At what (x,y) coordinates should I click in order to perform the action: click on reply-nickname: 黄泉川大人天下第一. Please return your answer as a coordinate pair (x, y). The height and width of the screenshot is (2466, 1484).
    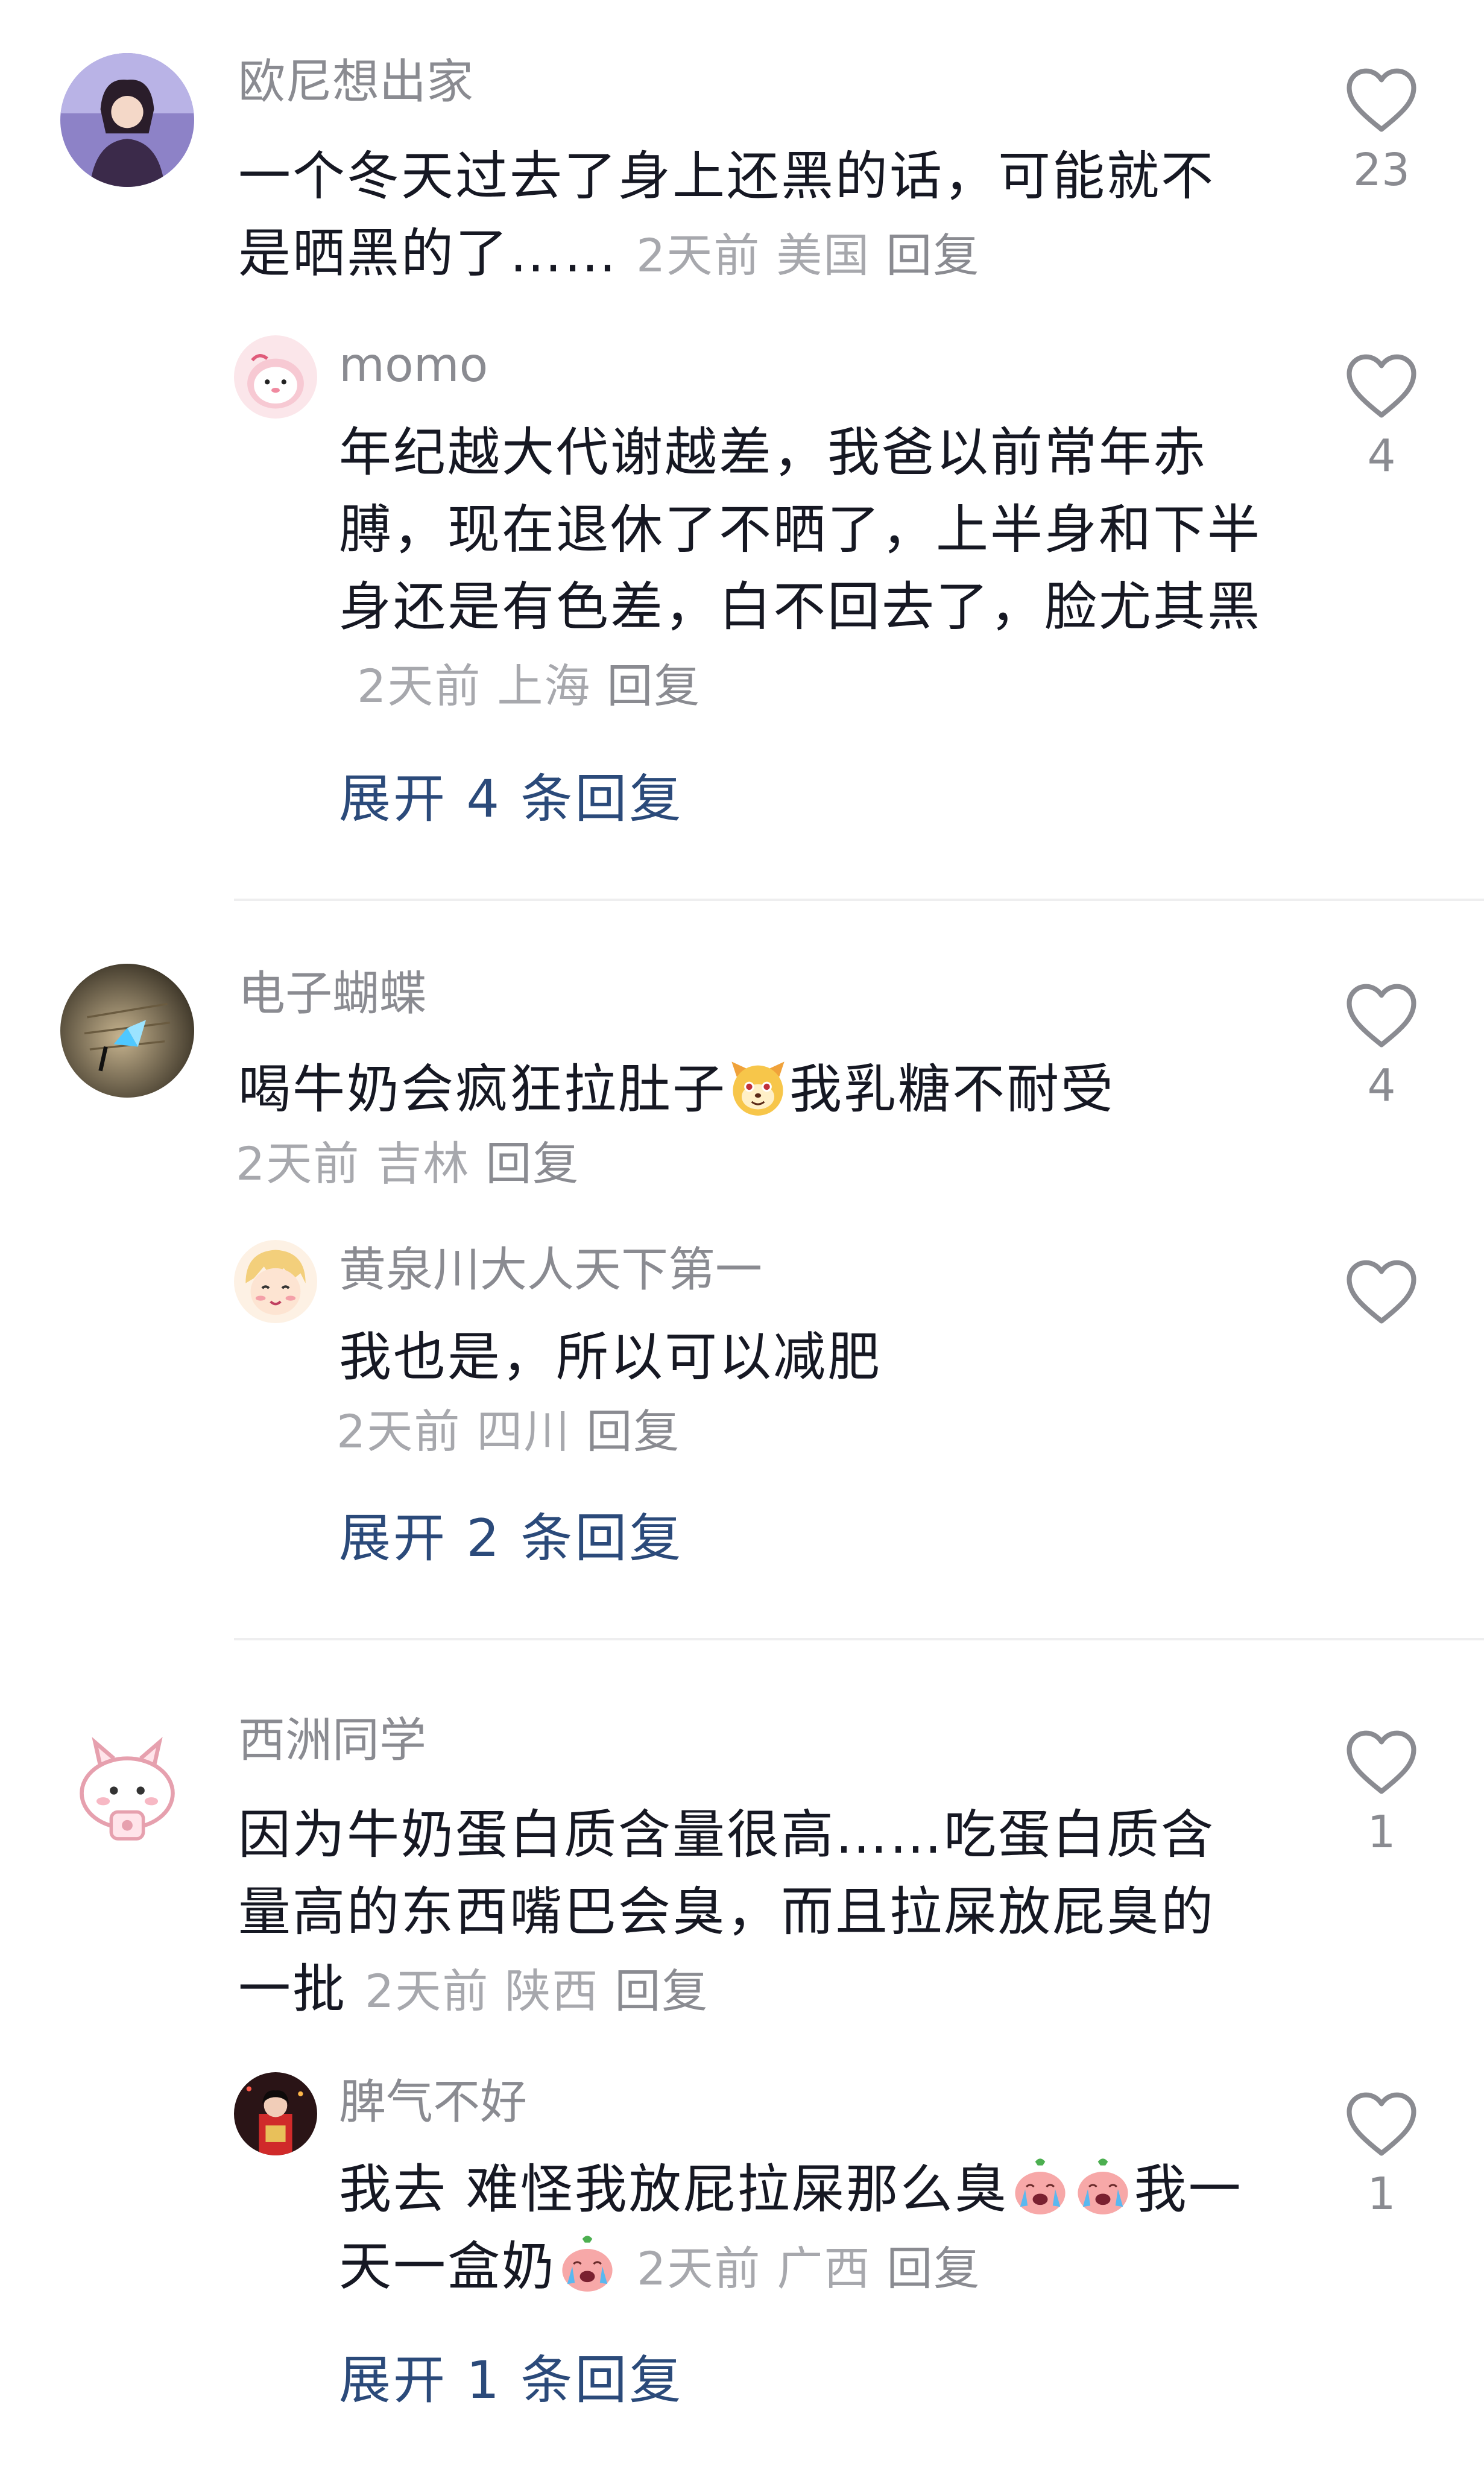
    Looking at the image, I should click on (550, 1270).